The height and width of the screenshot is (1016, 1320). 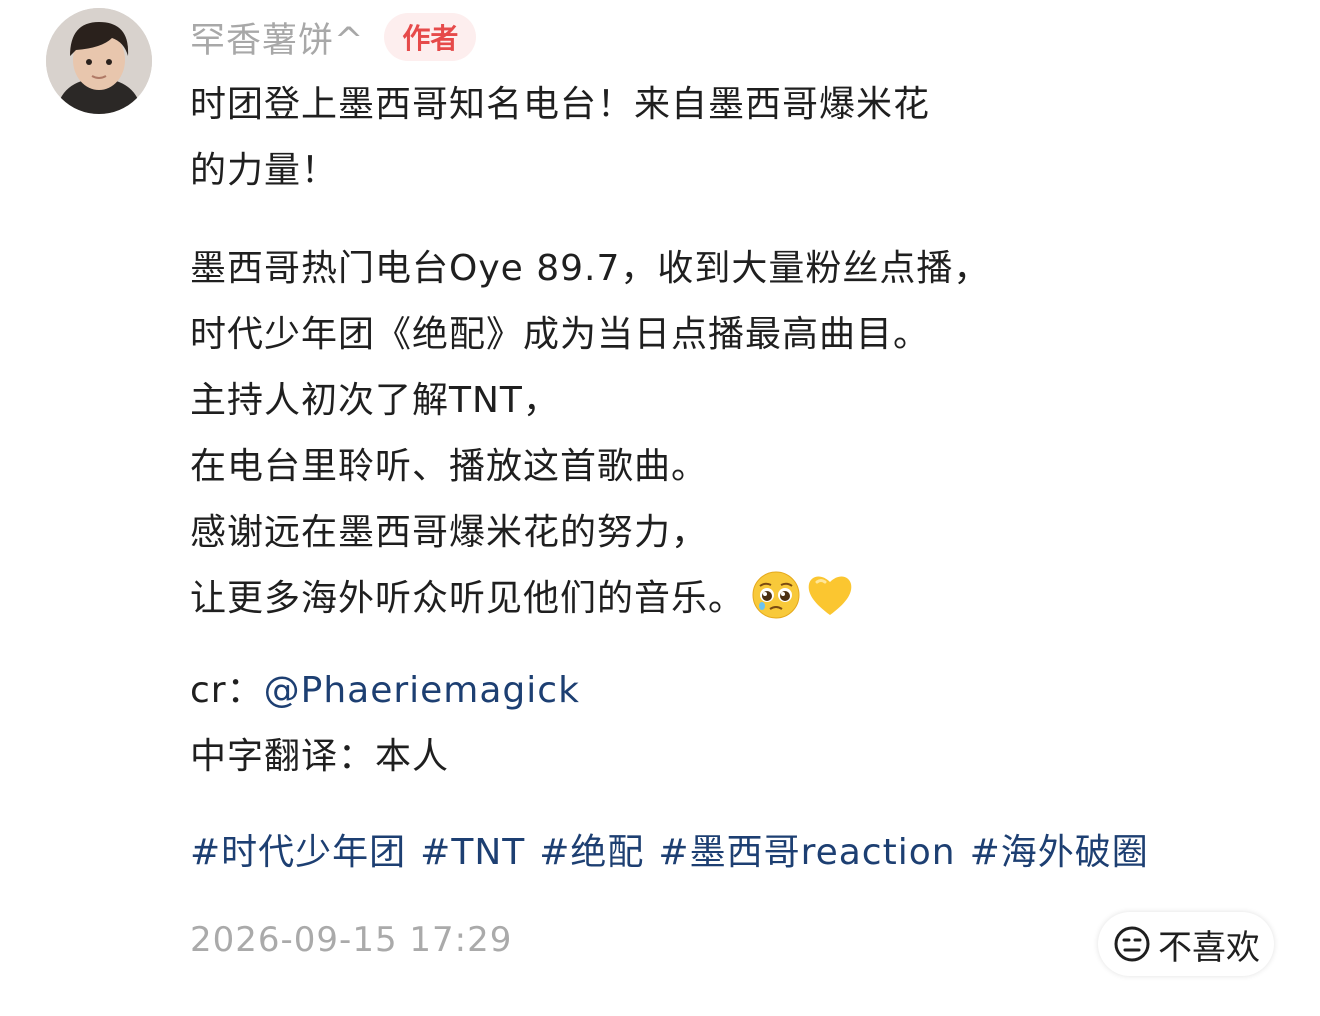 I want to click on yellow-heart-emoji, so click(x=830, y=595).